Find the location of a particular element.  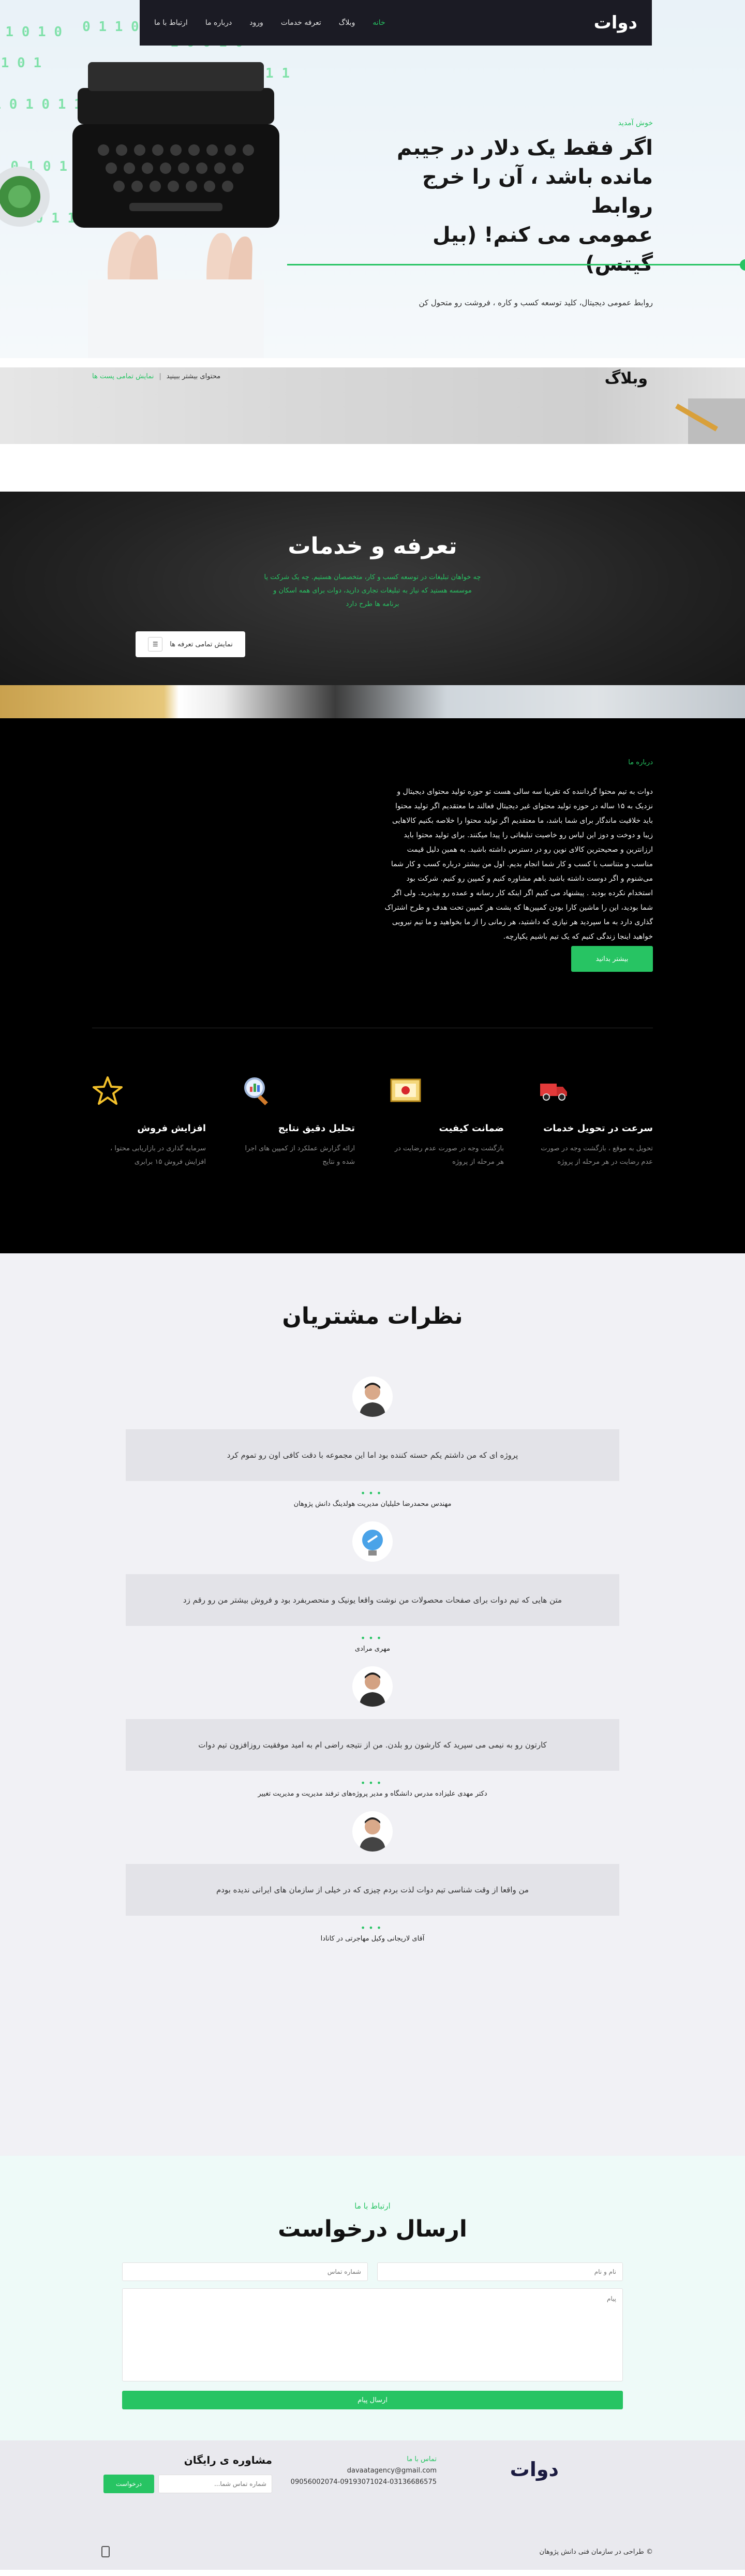

contact-subtitle: ارتباط با ما is located at coordinates (373, 2206).